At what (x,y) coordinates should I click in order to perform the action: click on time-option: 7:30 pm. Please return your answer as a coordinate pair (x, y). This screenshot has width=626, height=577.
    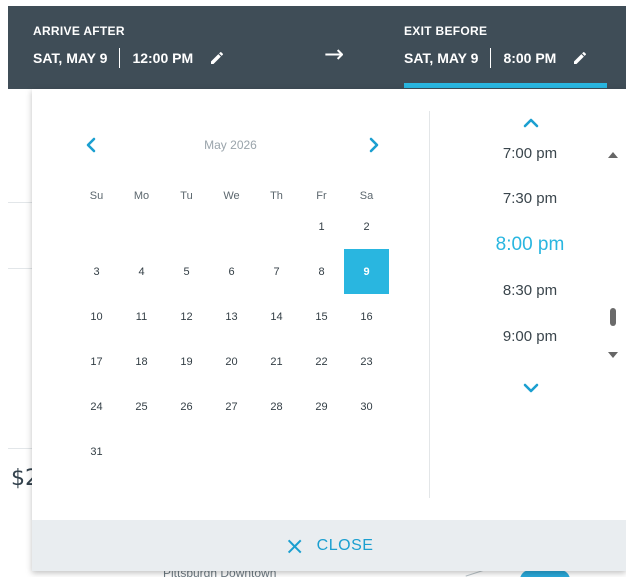
    Looking at the image, I should click on (530, 198).